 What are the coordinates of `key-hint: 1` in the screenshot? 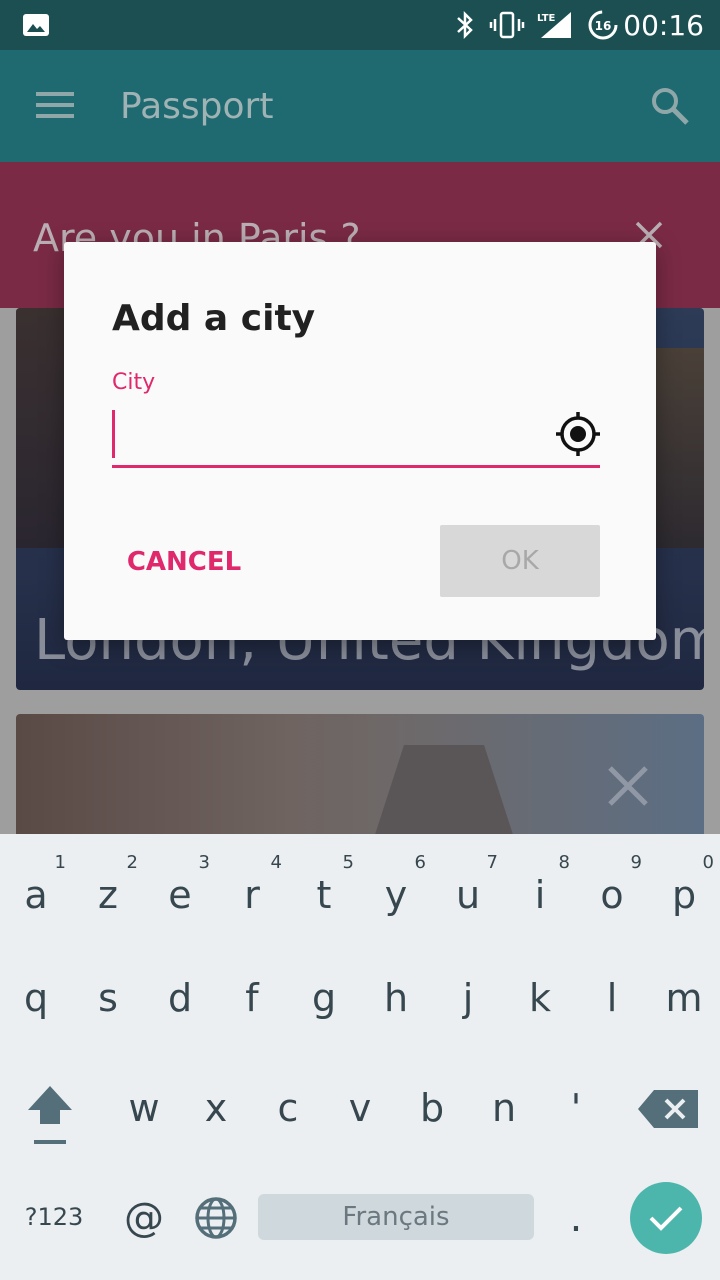 It's located at (60, 862).